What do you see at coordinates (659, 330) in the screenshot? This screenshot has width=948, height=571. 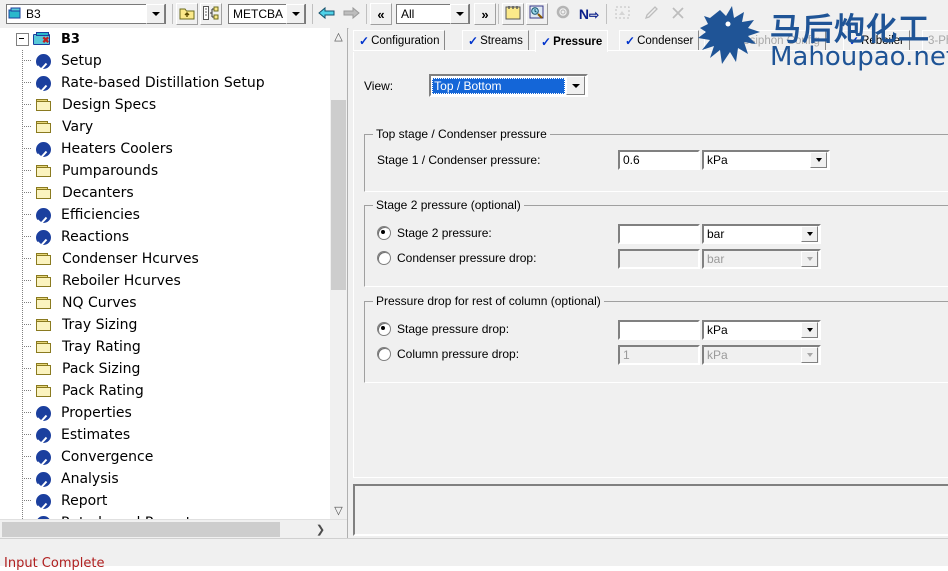 I see `stage-pressure-drop-input` at bounding box center [659, 330].